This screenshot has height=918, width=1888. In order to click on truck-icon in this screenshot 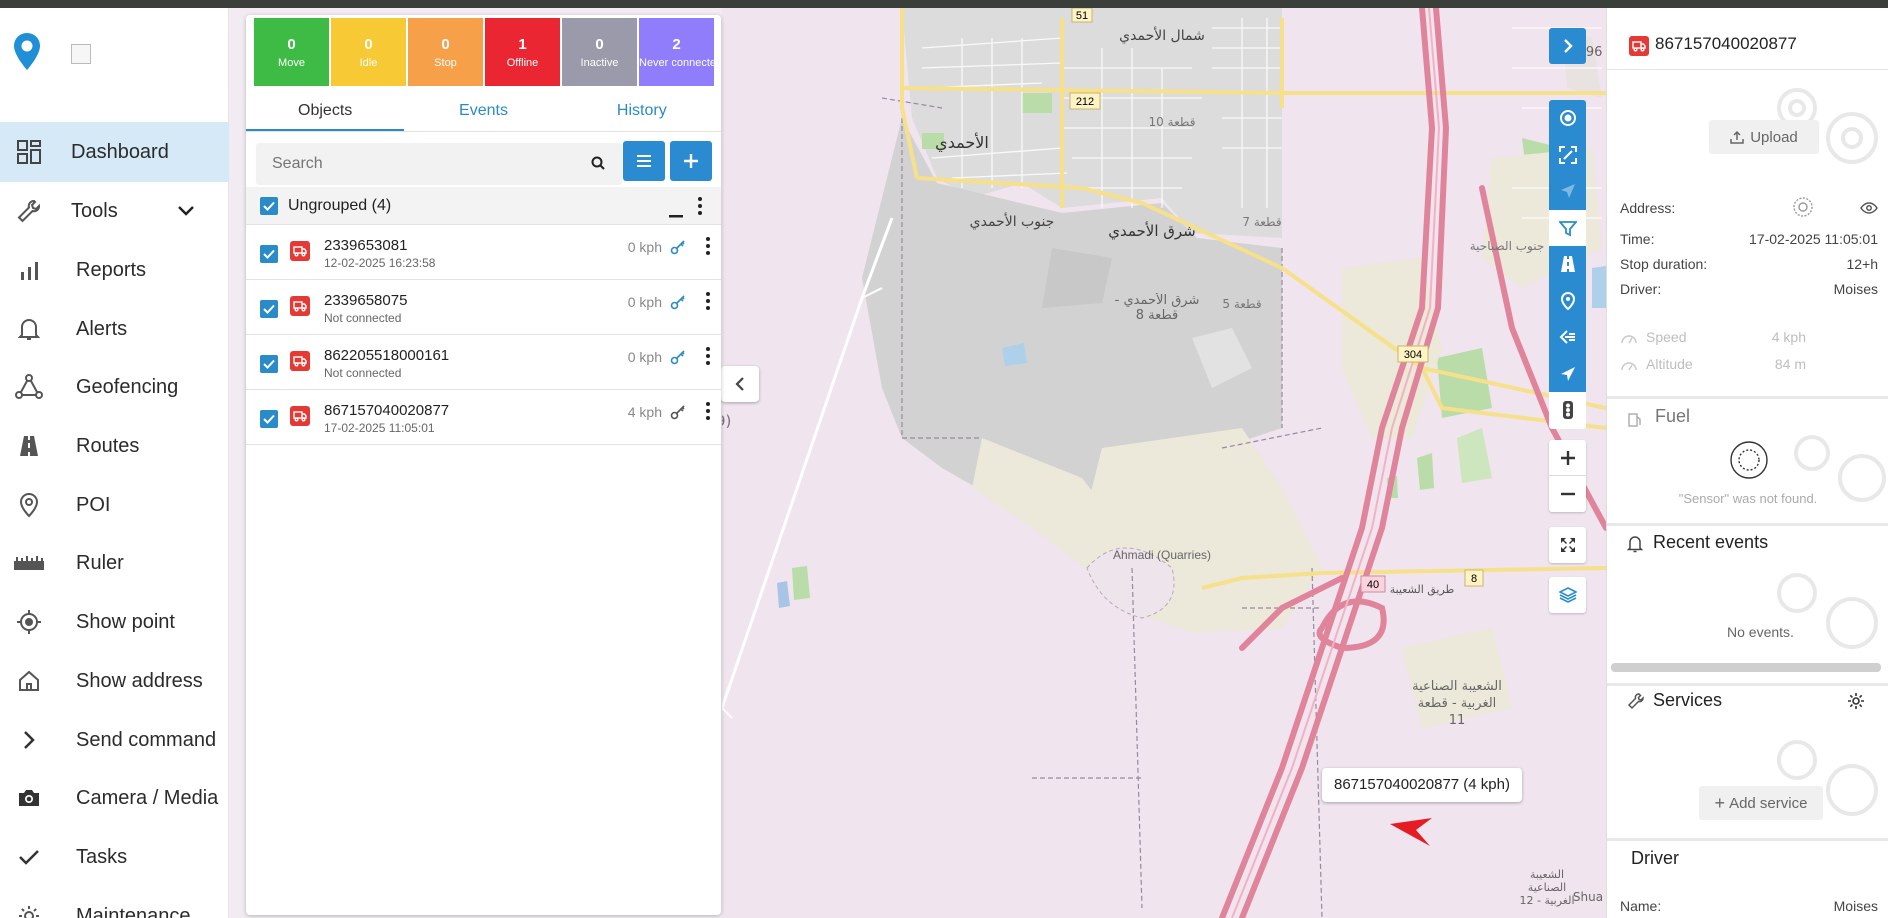, I will do `click(1639, 46)`.